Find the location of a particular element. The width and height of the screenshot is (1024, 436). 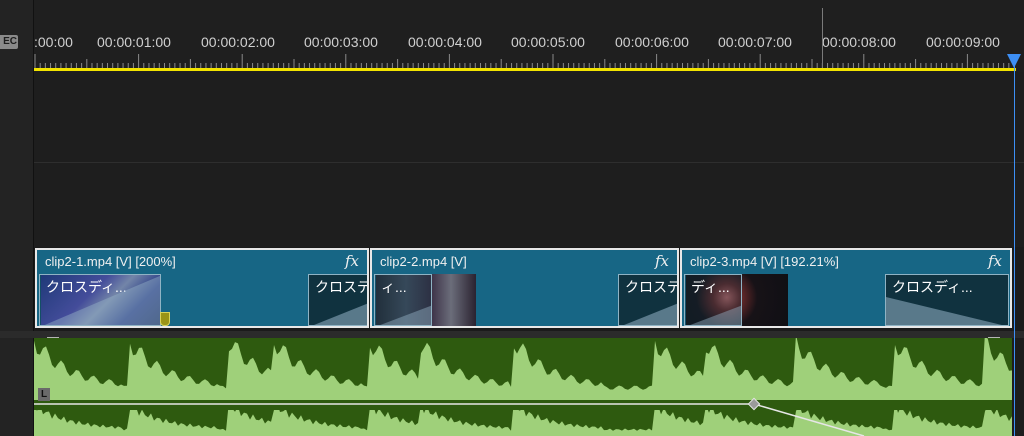

clip-name: clip2-2.mp4 [V] is located at coordinates (423, 261).